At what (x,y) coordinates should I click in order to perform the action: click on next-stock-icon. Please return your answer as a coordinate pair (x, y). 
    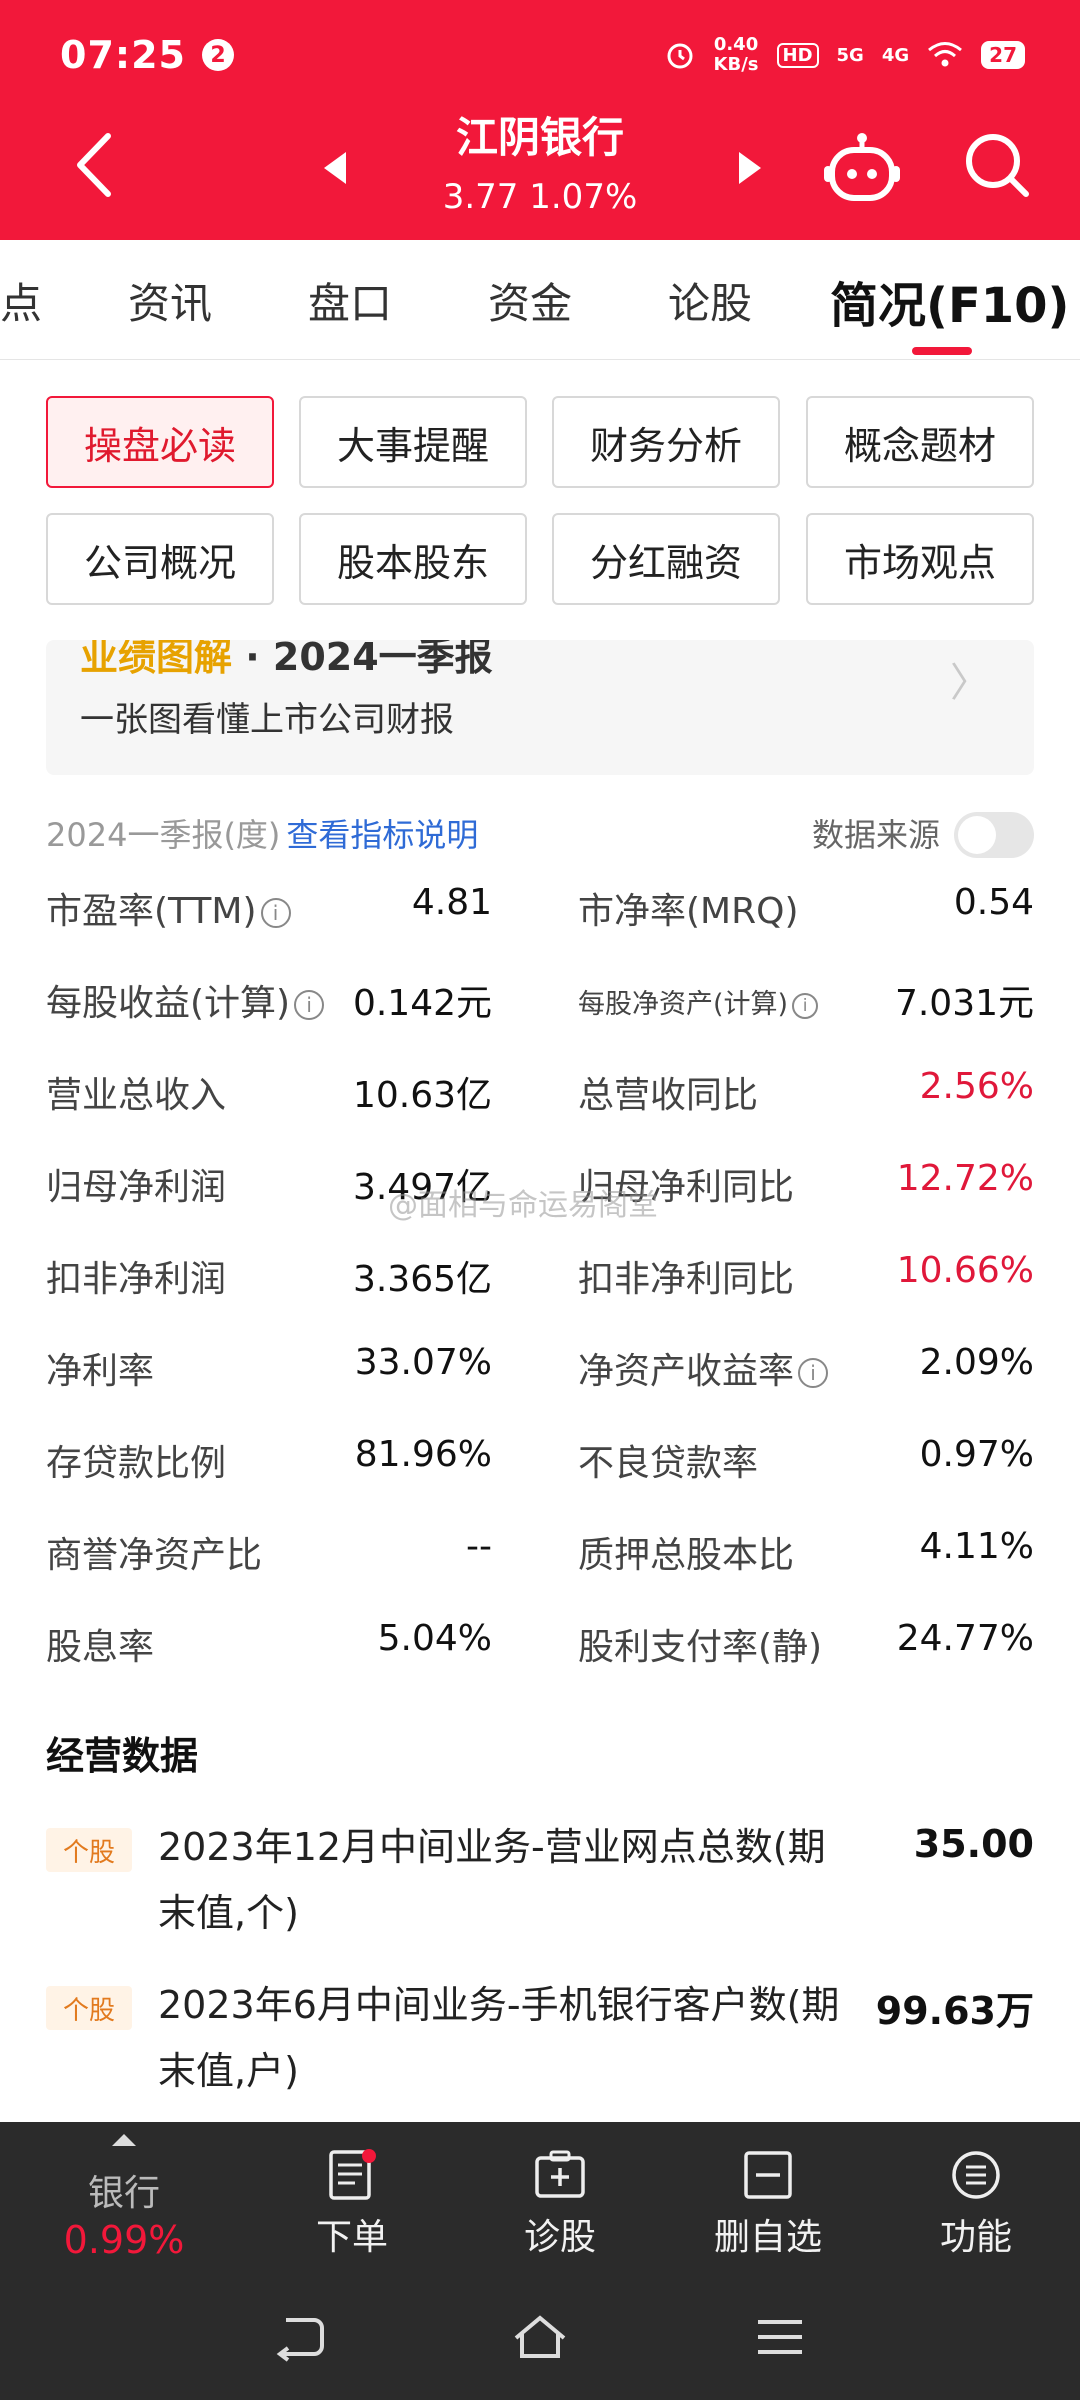
    Looking at the image, I should click on (750, 168).